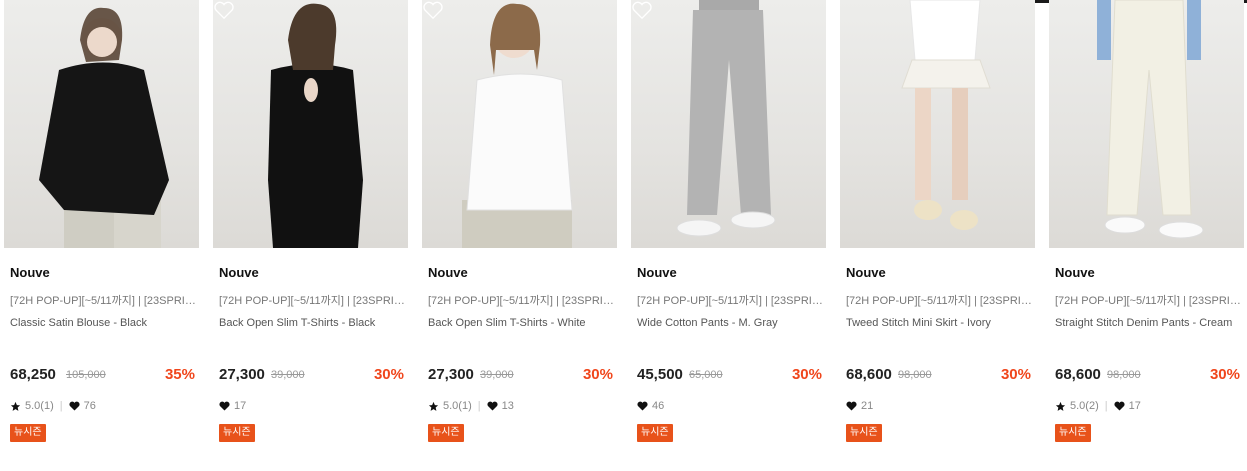 The height and width of the screenshot is (471, 1247). I want to click on product-name: Straight Stitch Denim Pants - Cream, so click(1148, 323).